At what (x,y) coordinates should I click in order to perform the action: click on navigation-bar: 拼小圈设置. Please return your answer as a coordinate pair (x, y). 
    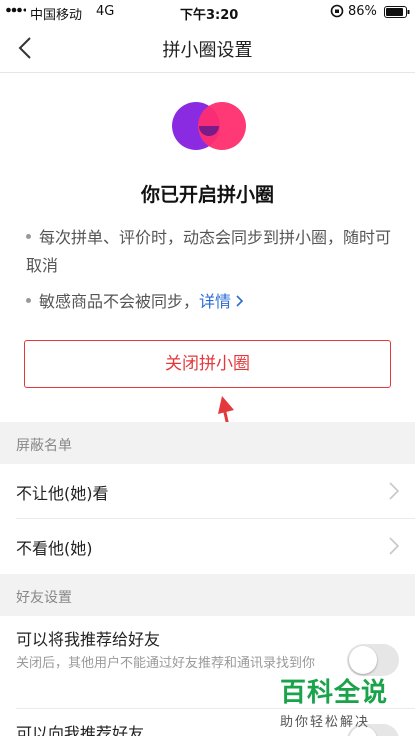
    Looking at the image, I should click on (207, 48).